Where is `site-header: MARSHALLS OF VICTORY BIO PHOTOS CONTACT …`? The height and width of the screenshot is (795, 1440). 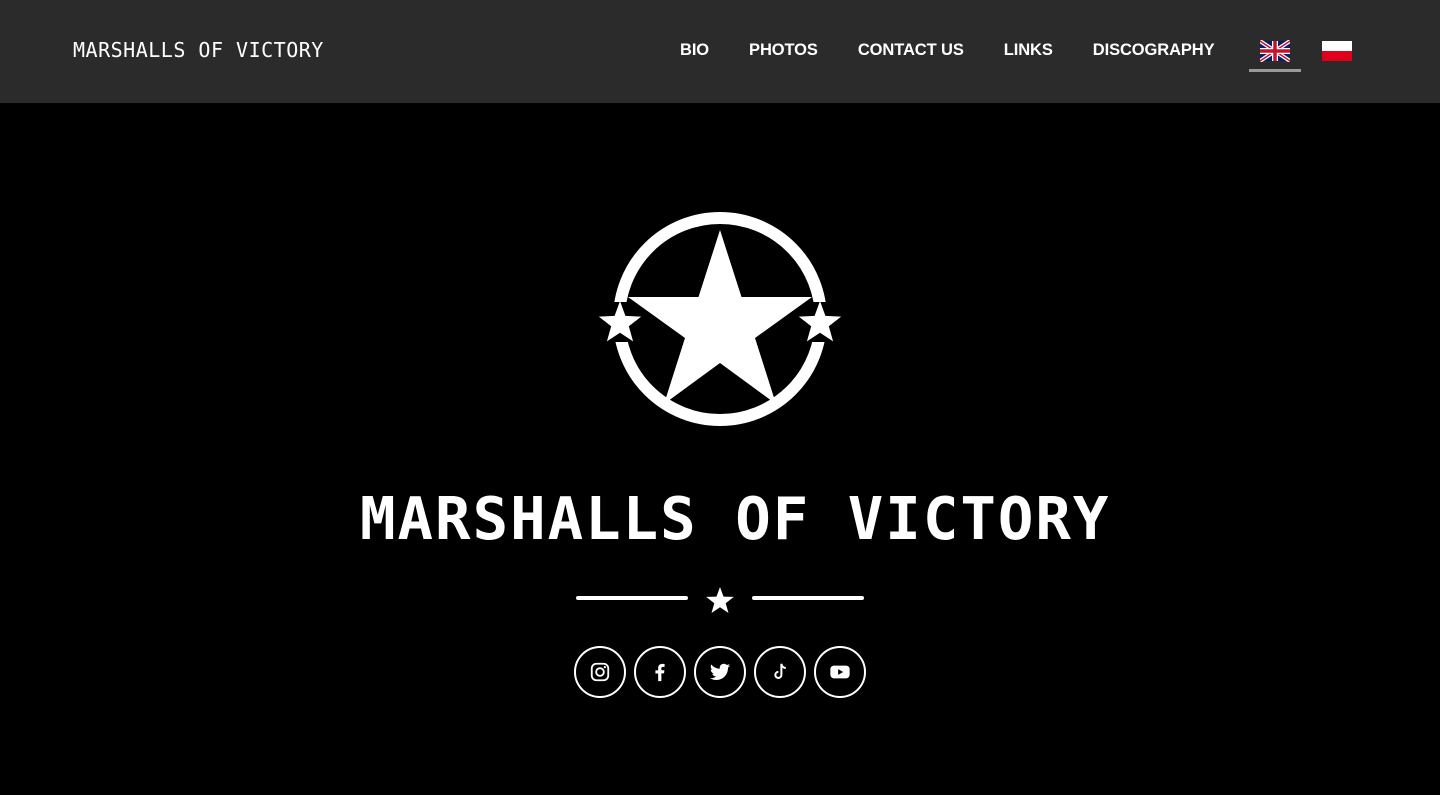
site-header: MARSHALLS OF VICTORY BIO PHOTOS CONTACT … is located at coordinates (720, 51).